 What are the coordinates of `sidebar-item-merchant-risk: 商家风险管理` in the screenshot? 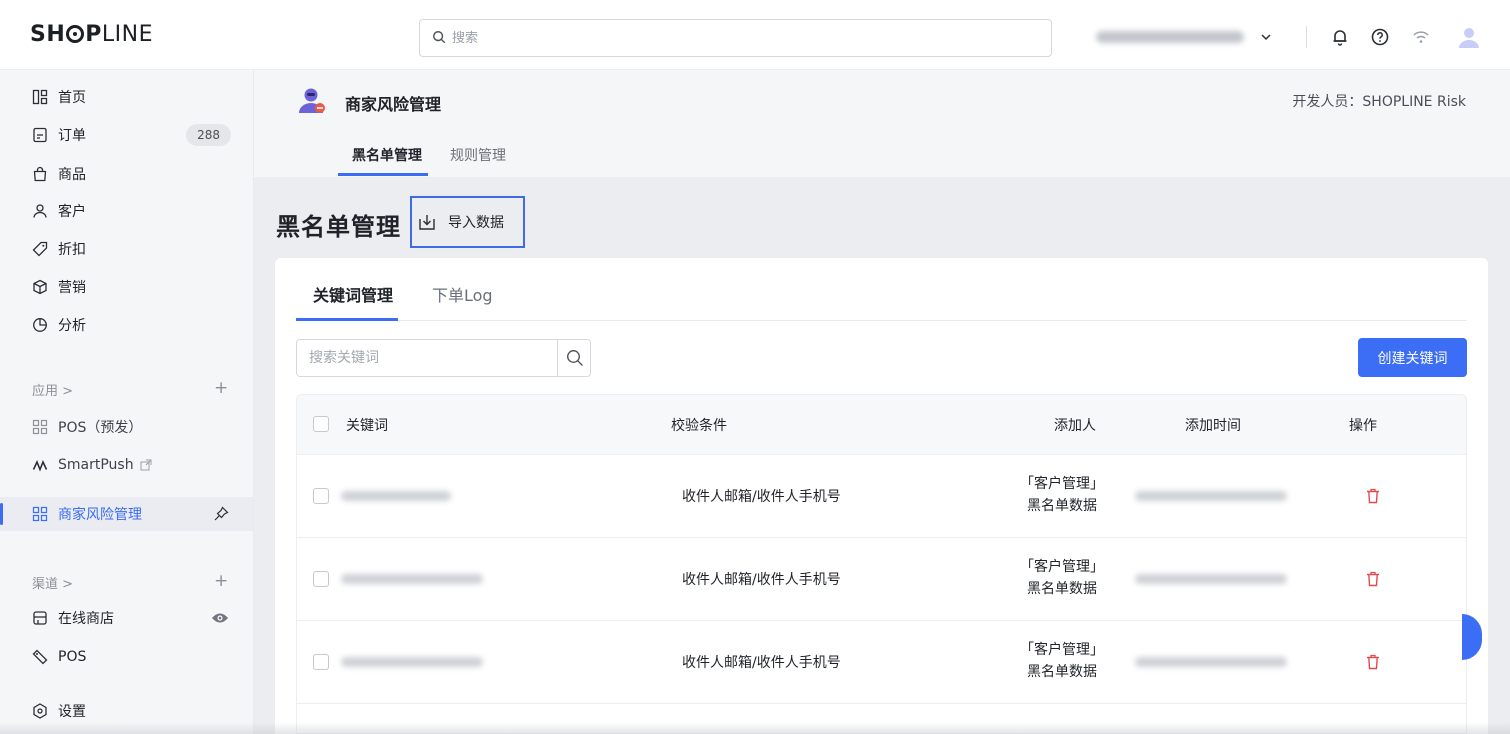 It's located at (126, 514).